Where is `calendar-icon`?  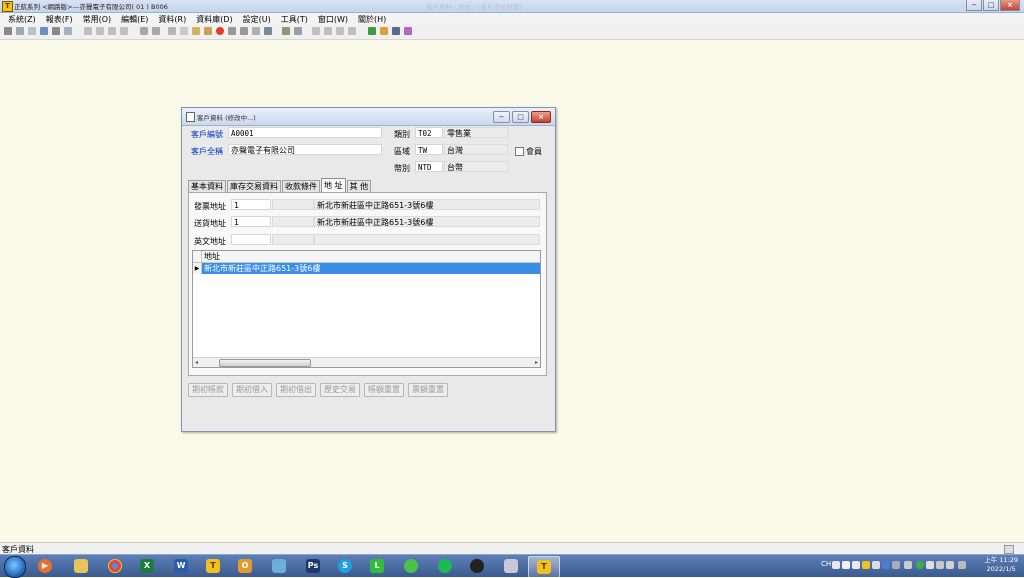
calendar-icon is located at coordinates (384, 31).